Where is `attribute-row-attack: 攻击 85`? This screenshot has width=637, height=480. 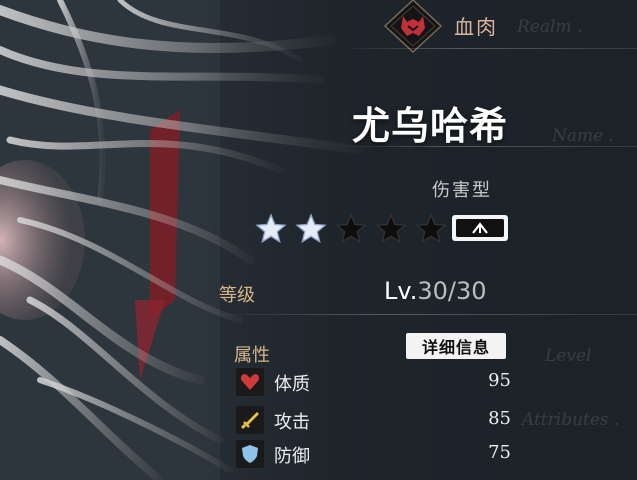 attribute-row-attack: 攻击 85 is located at coordinates (373, 420).